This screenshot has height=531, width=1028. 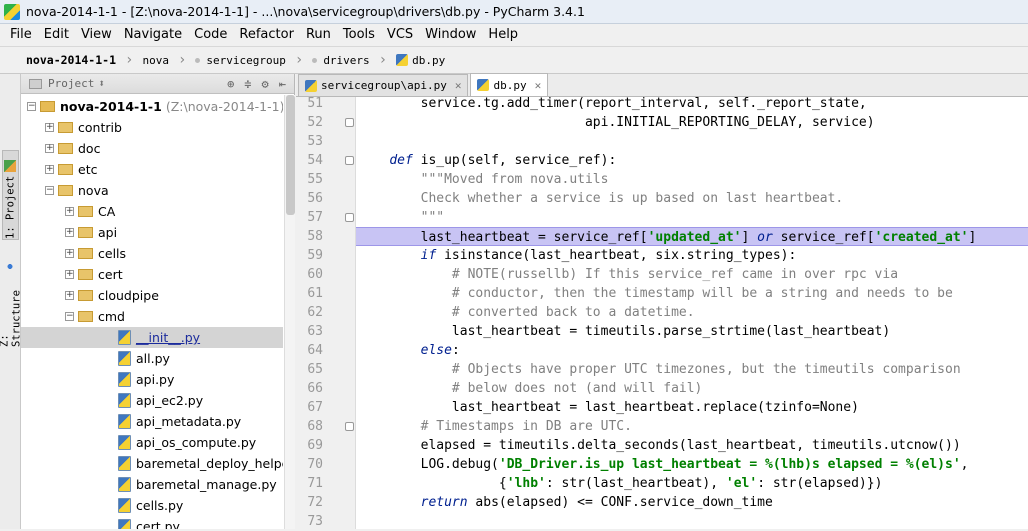 What do you see at coordinates (21, 35) in the screenshot?
I see `menu-file: File` at bounding box center [21, 35].